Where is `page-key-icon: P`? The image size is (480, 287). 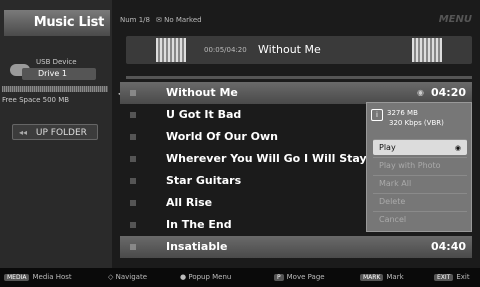
page-key-icon: P is located at coordinates (279, 277).